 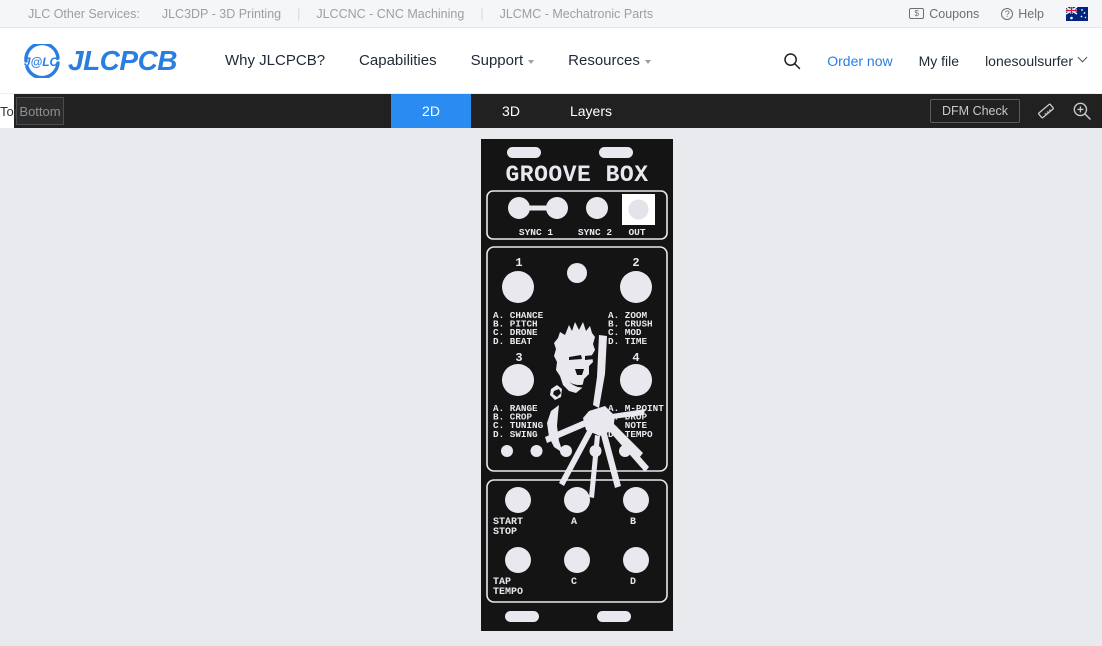 I want to click on button-pad-b, so click(x=636, y=500).